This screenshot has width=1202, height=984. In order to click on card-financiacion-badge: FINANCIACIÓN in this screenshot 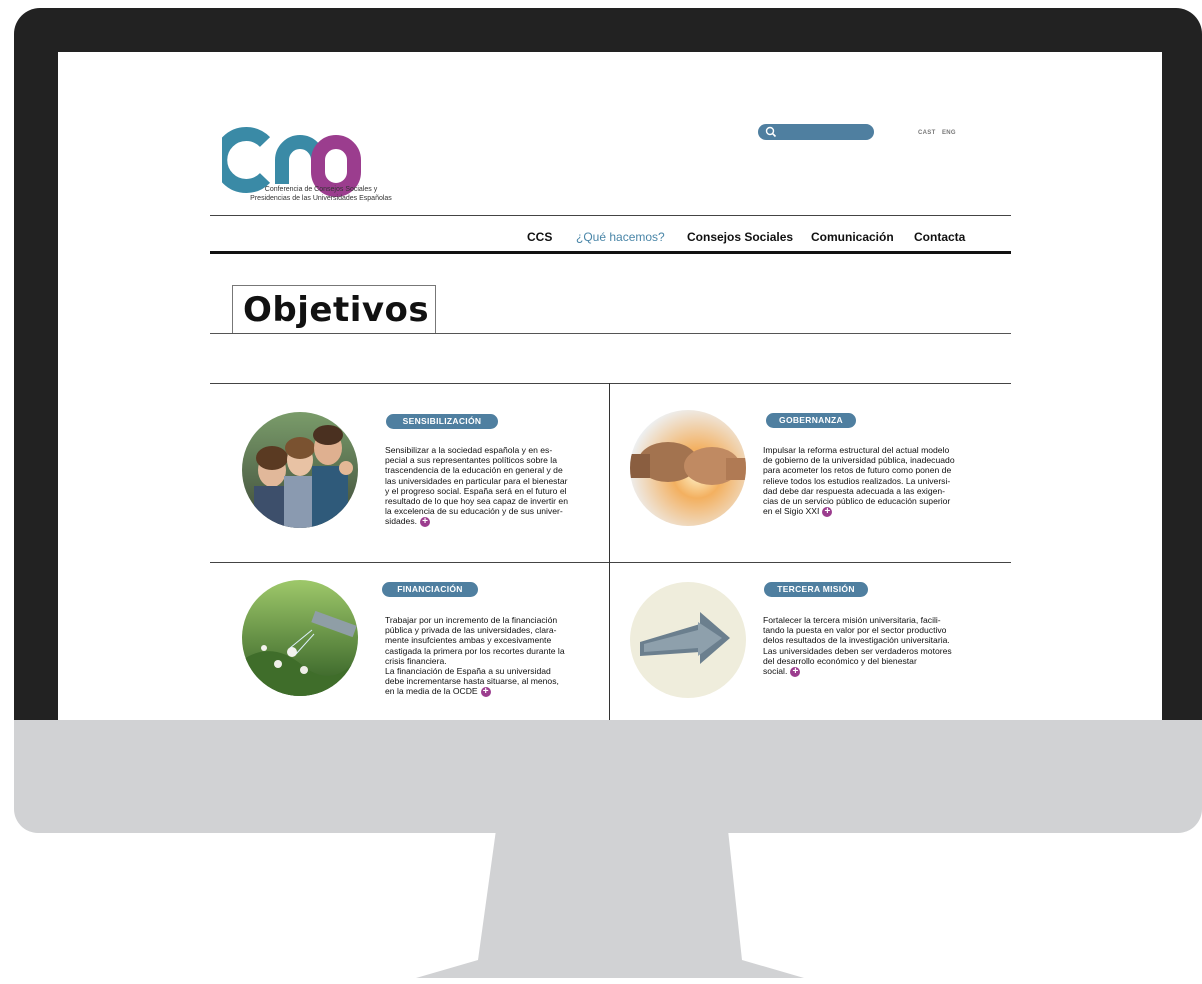, I will do `click(430, 589)`.